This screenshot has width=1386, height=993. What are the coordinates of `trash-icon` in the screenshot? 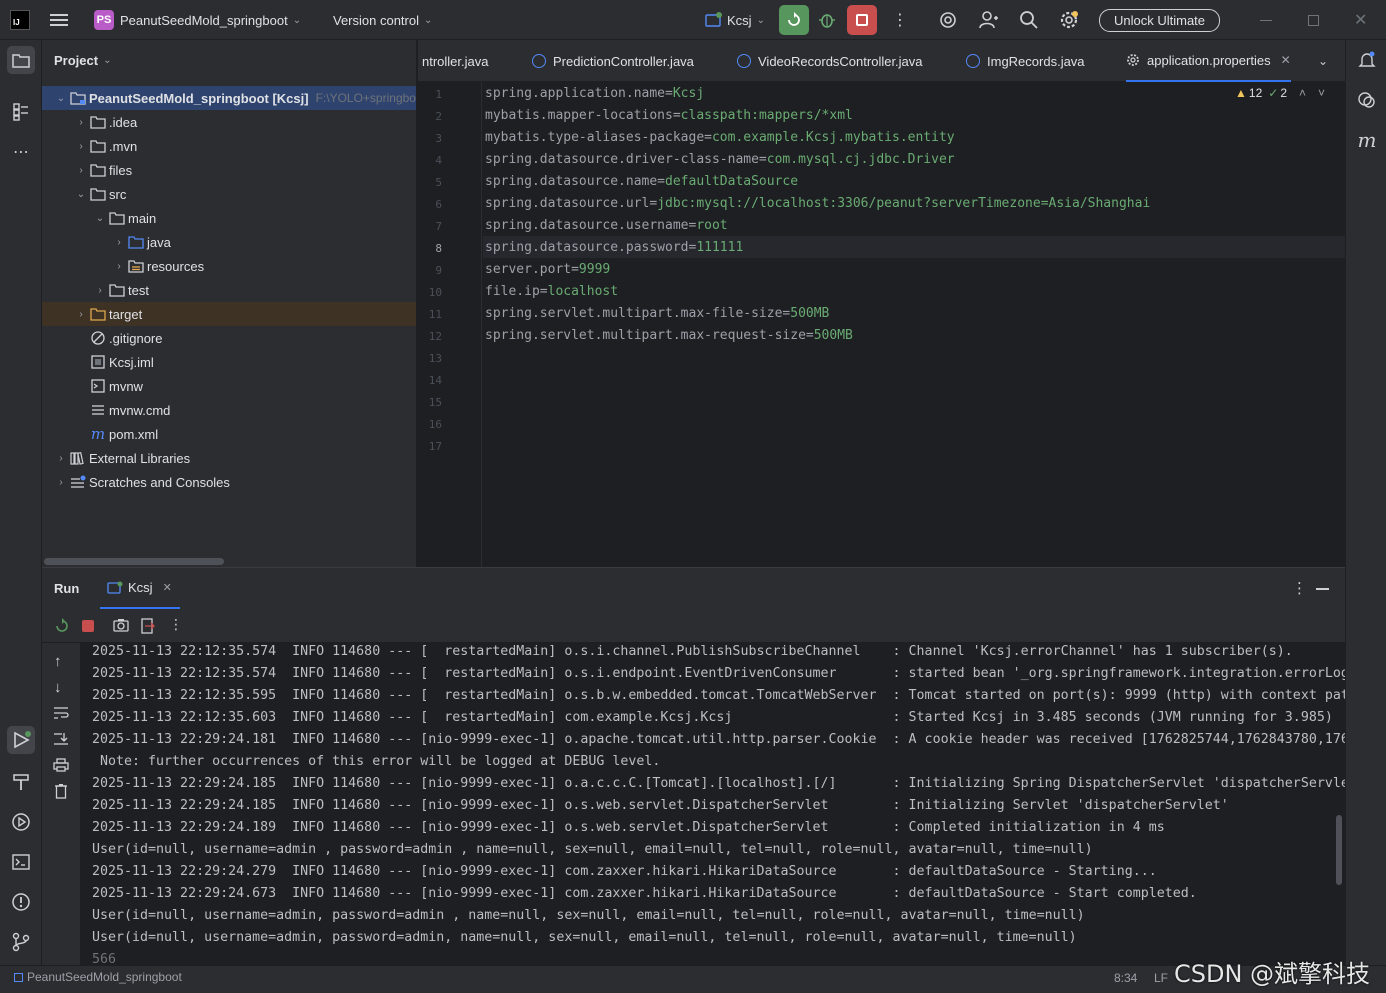 It's located at (61, 792).